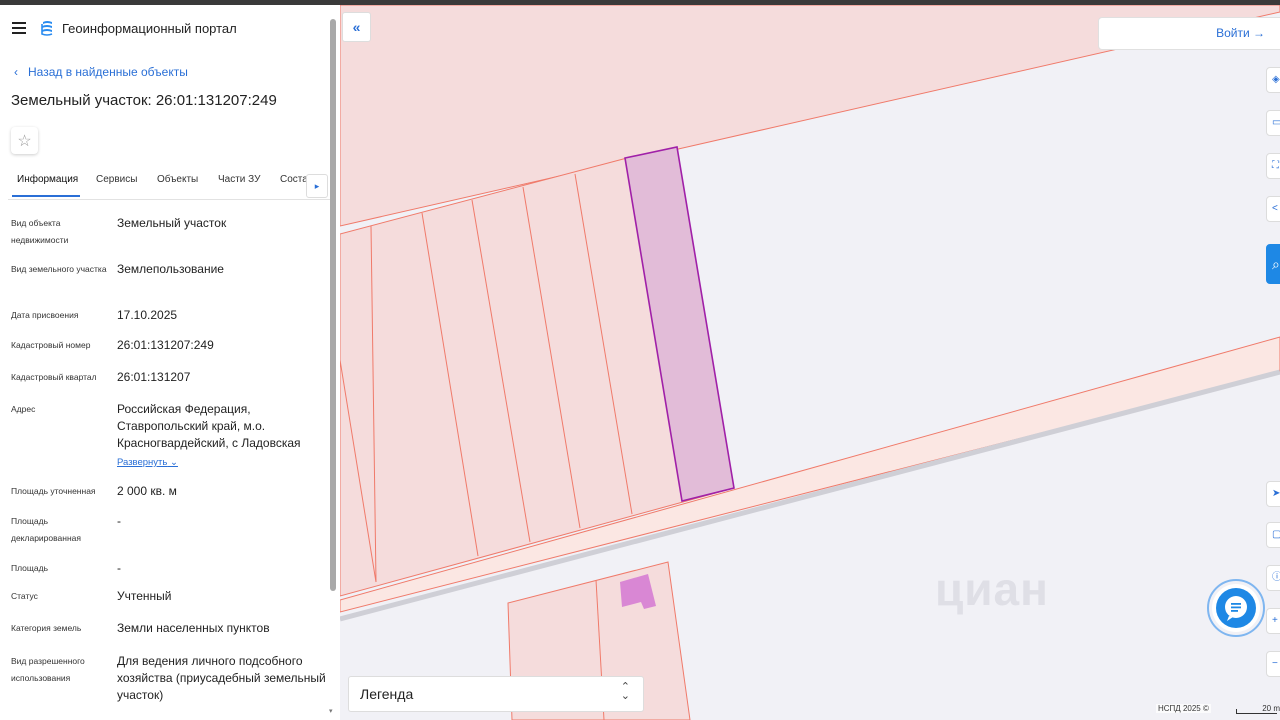 This screenshot has width=1280, height=720. Describe the element at coordinates (239, 179) in the screenshot. I see `tab-parts: Части ЗУ` at that location.